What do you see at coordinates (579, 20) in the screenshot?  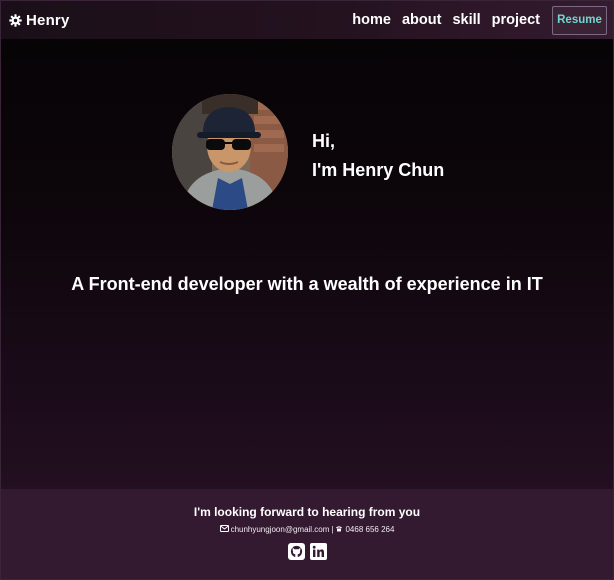 I see `resume-button: Resume` at bounding box center [579, 20].